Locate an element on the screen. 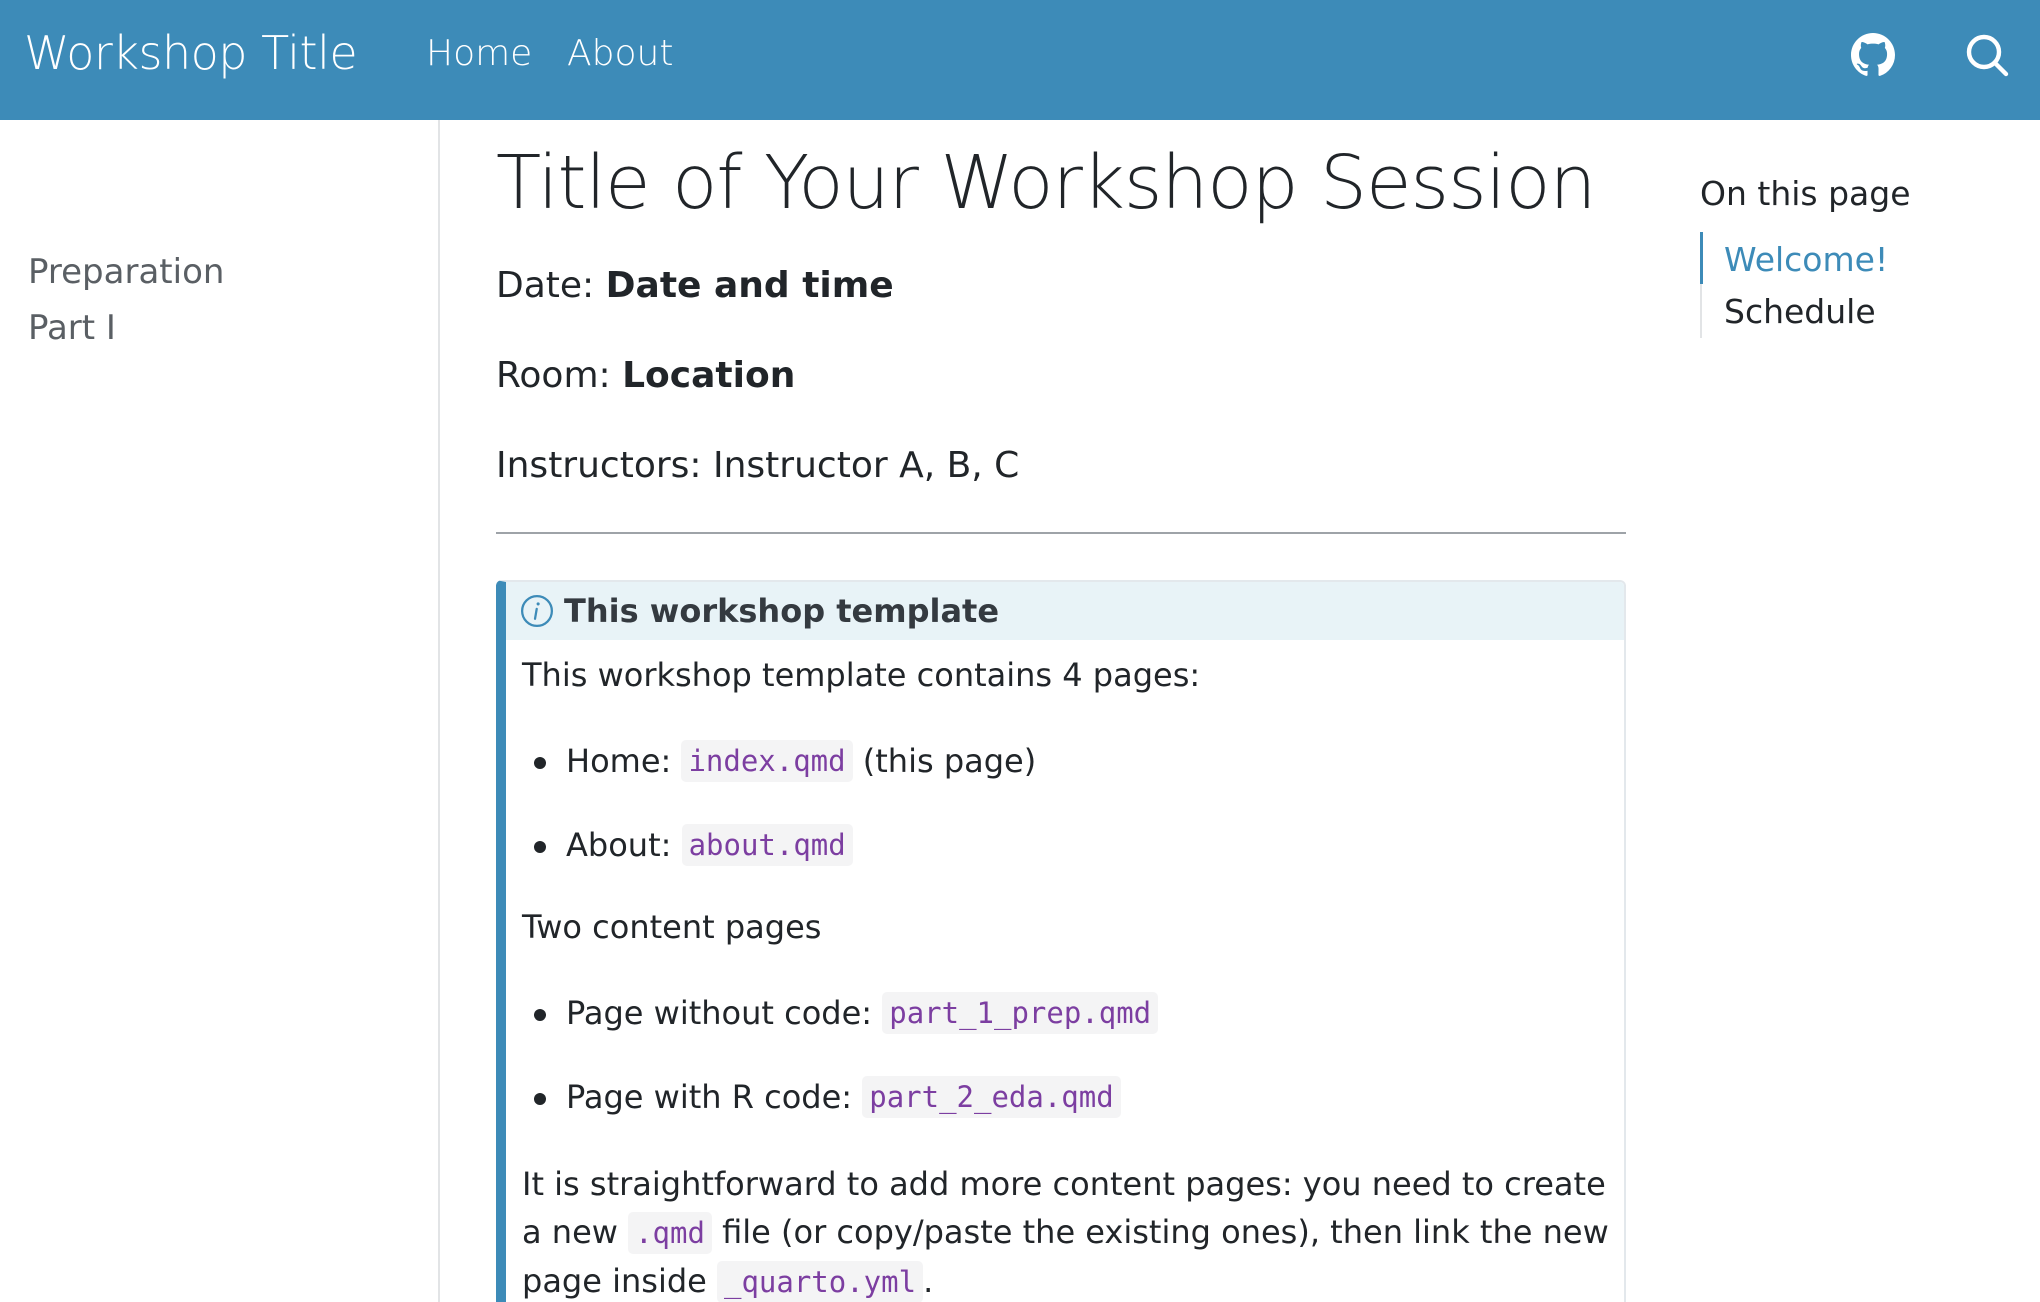  room-label: Room: is located at coordinates (553, 375).